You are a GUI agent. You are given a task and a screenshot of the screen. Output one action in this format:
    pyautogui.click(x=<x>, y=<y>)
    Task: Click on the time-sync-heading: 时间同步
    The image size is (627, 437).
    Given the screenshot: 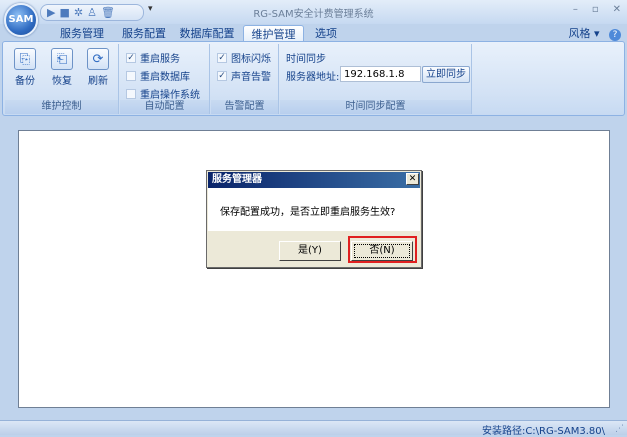 What is the action you would take?
    pyautogui.click(x=306, y=59)
    